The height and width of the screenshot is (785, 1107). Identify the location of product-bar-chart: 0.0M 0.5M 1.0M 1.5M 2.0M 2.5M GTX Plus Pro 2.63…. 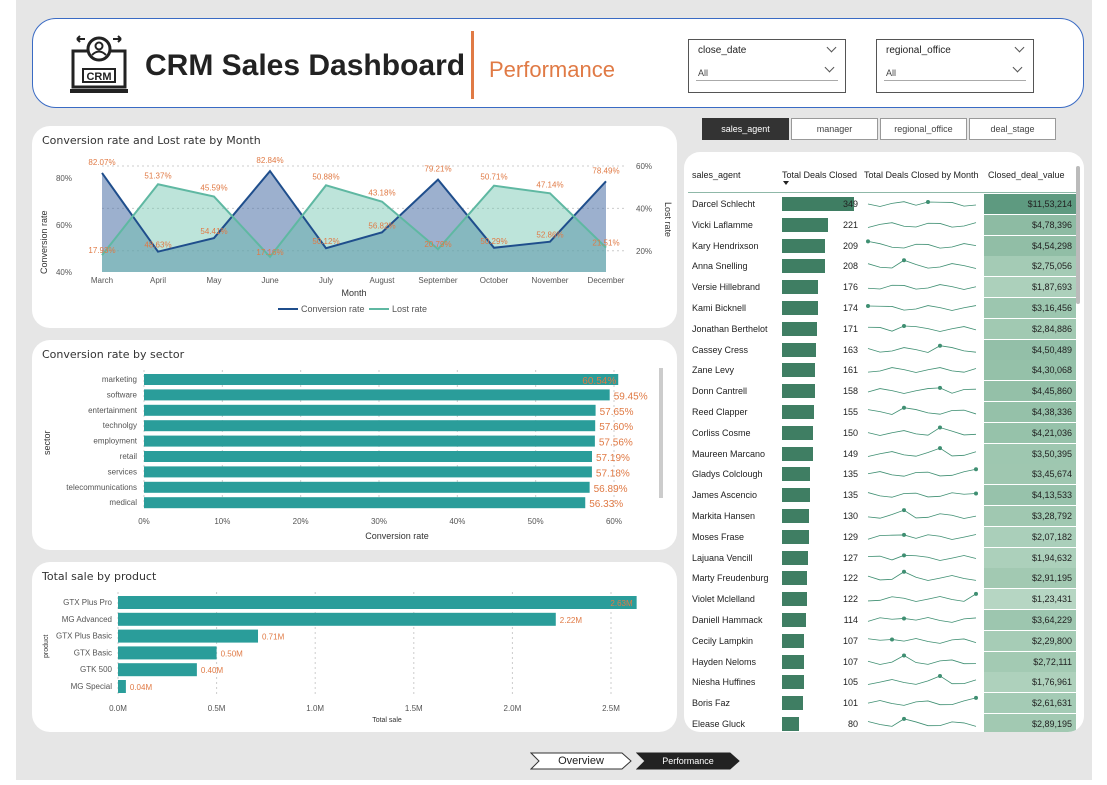
(354, 647).